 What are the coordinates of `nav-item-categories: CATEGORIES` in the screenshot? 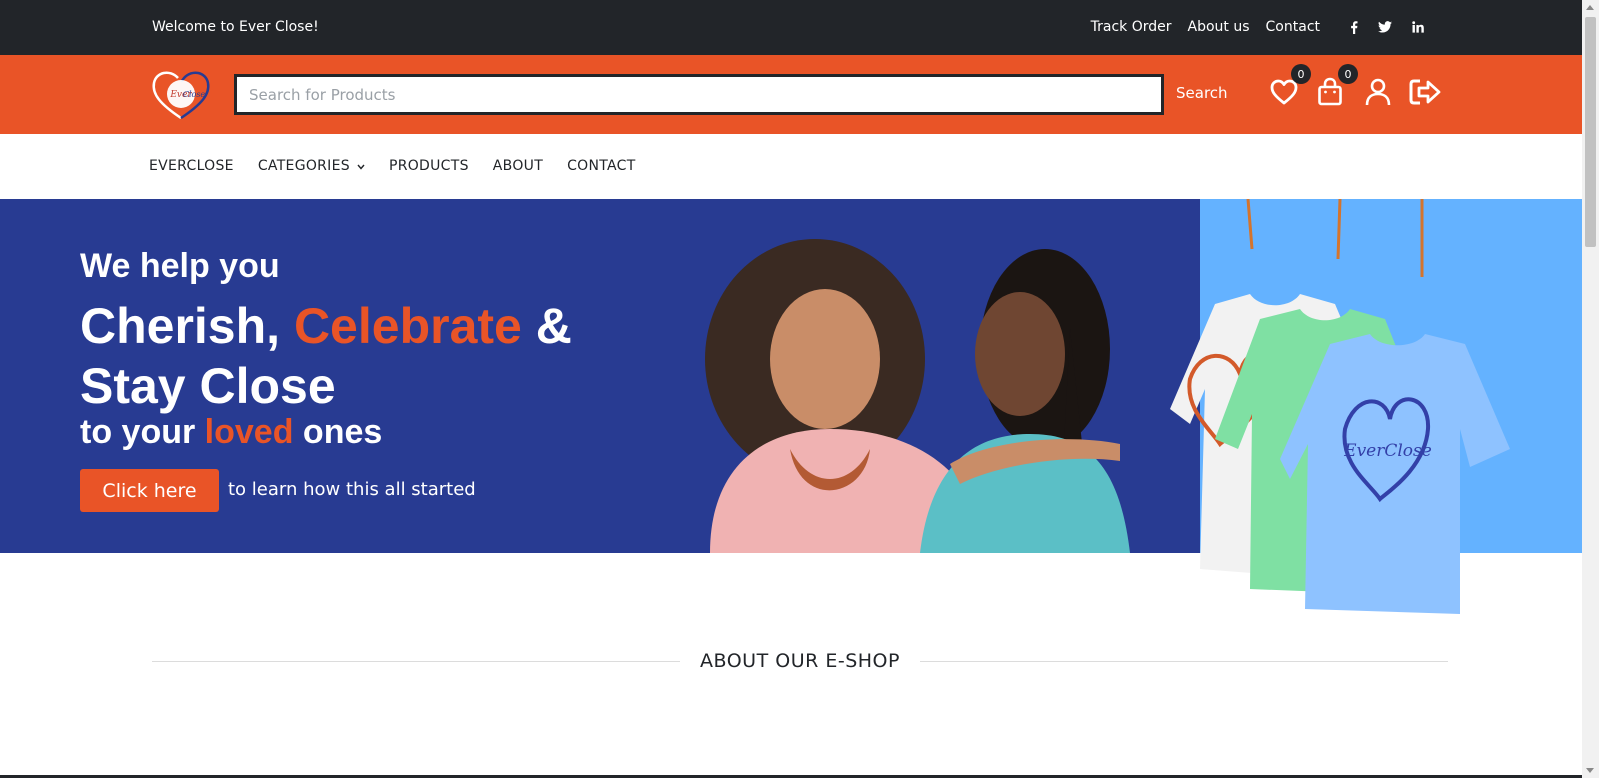 It's located at (311, 166).